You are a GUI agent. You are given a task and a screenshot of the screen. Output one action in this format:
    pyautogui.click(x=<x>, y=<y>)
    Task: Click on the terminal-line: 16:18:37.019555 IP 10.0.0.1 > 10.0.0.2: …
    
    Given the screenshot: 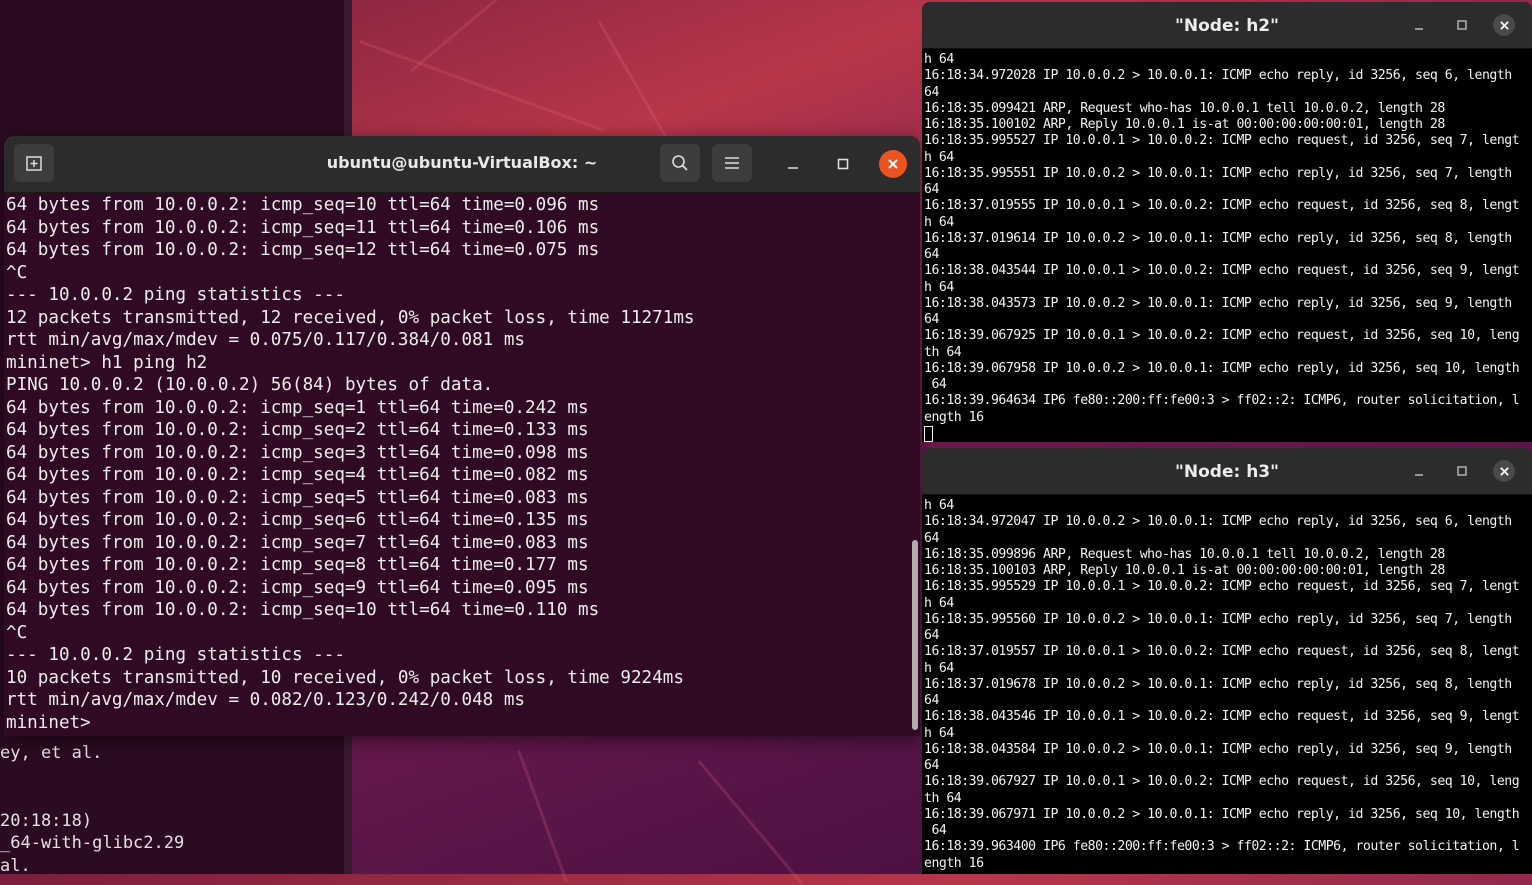 What is the action you would take?
    pyautogui.click(x=1222, y=206)
    